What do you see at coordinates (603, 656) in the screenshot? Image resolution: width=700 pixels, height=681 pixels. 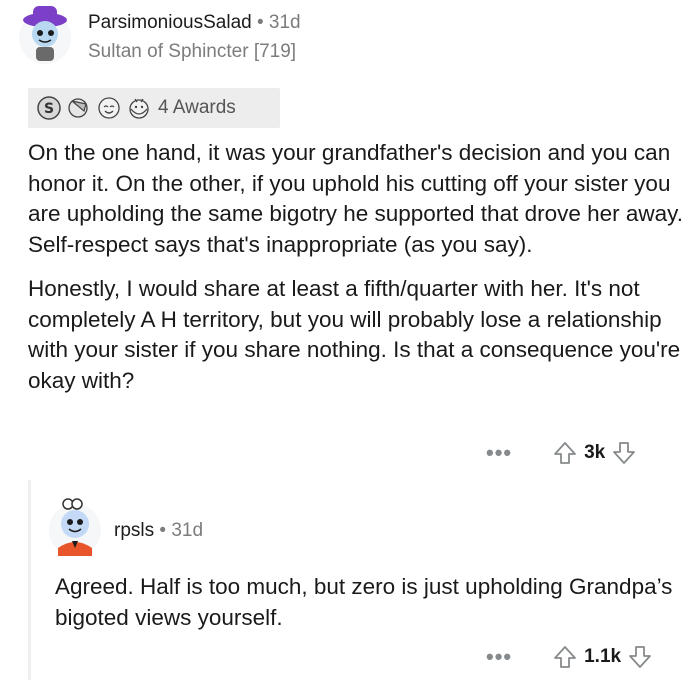 I see `vote-score: 1.1k` at bounding box center [603, 656].